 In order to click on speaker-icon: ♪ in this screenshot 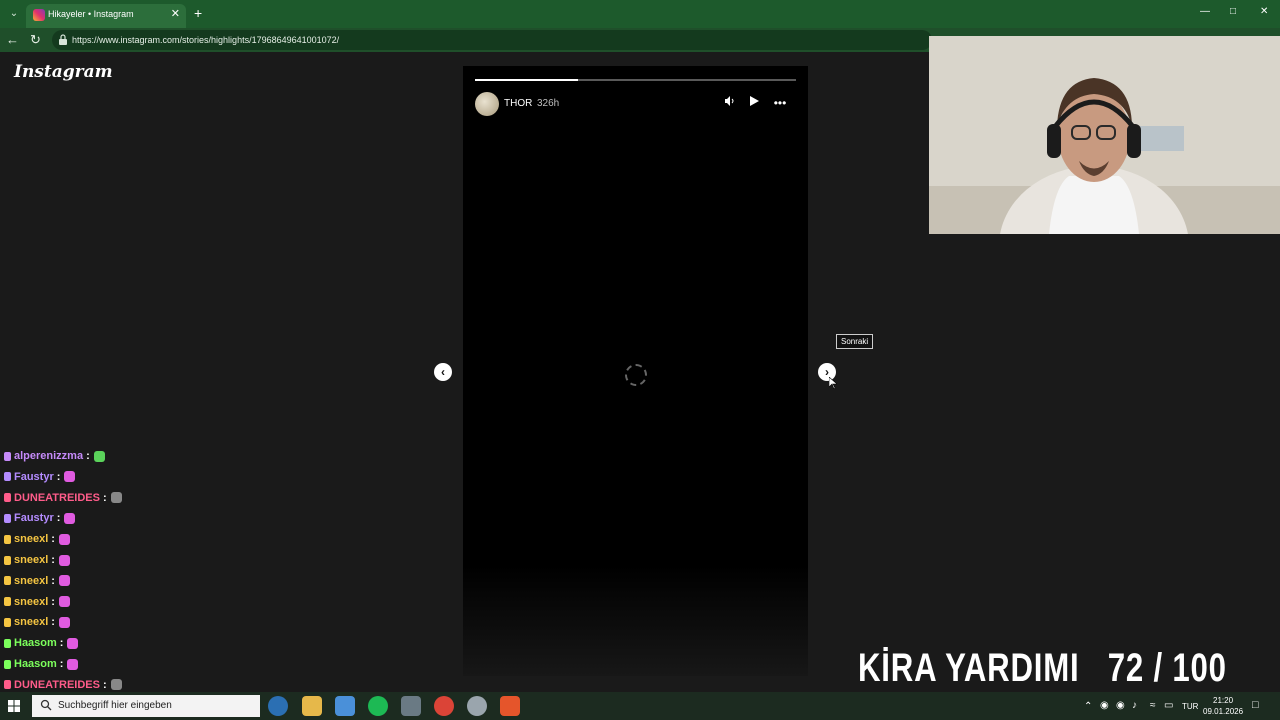, I will do `click(1134, 705)`.